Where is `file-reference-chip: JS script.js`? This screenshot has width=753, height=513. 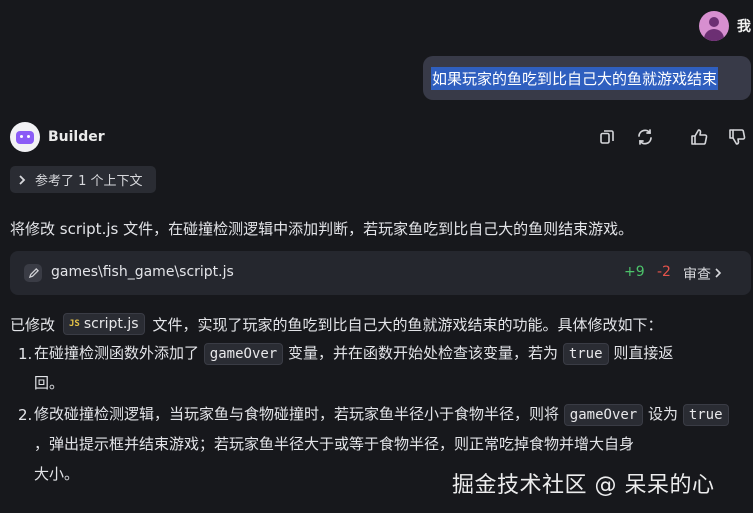
file-reference-chip: JS script.js is located at coordinates (104, 324).